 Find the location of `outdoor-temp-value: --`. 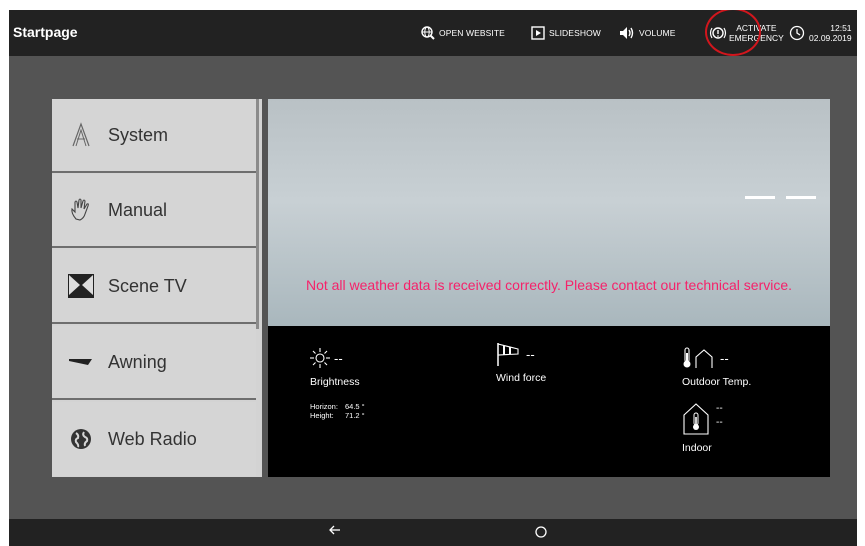

outdoor-temp-value: -- is located at coordinates (724, 358).